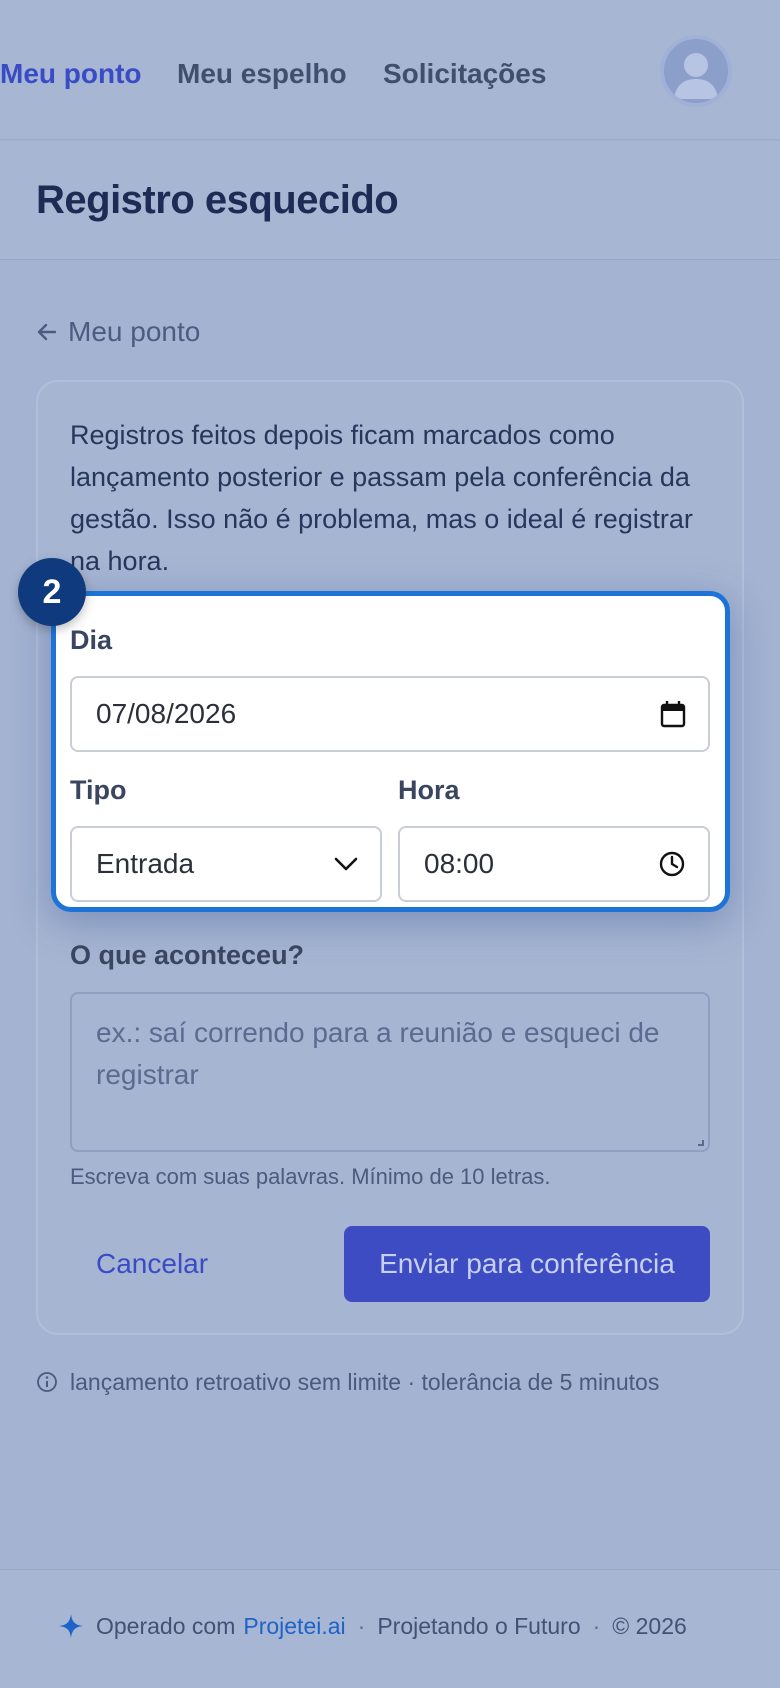 The height and width of the screenshot is (1688, 780). I want to click on footer-prefix: Operado com, so click(166, 1625).